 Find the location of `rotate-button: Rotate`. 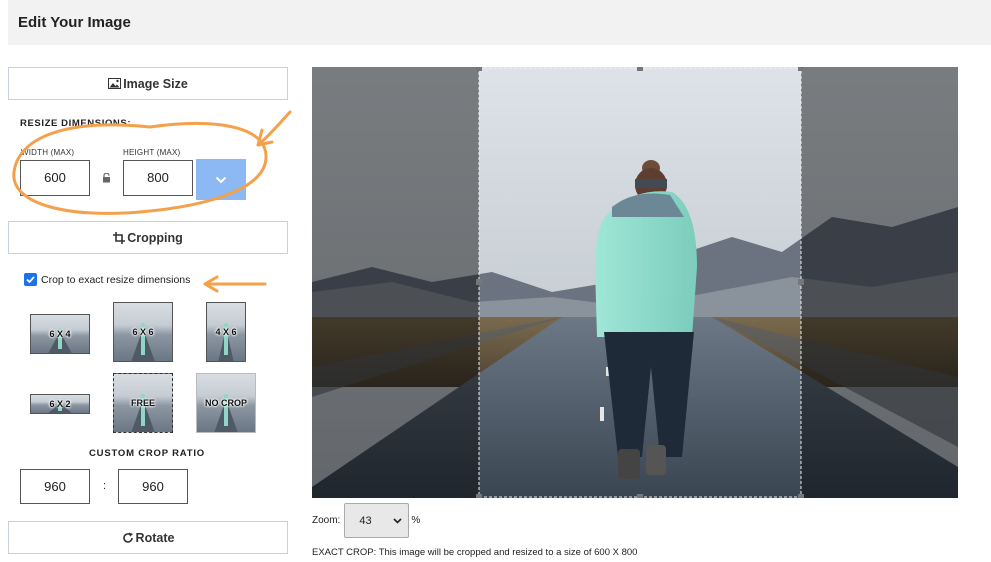

rotate-button: Rotate is located at coordinates (148, 537).